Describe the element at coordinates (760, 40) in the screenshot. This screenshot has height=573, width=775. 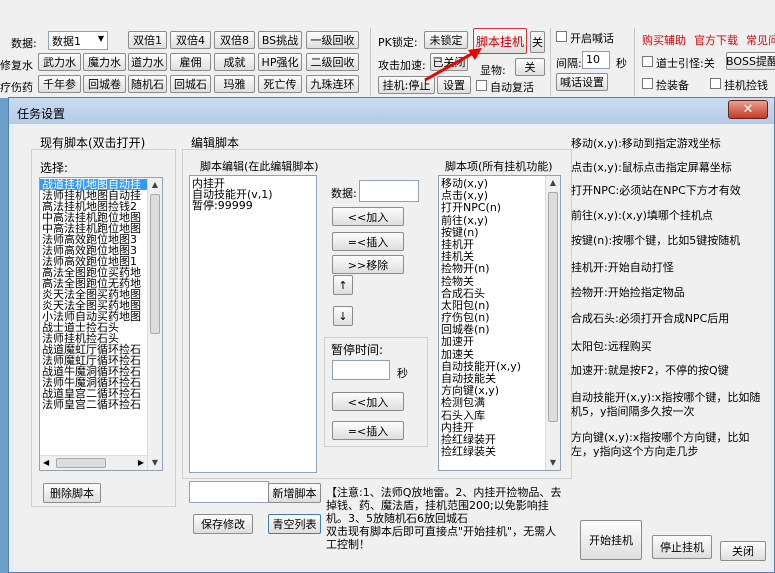
I see `faq-link: 常见问` at that location.